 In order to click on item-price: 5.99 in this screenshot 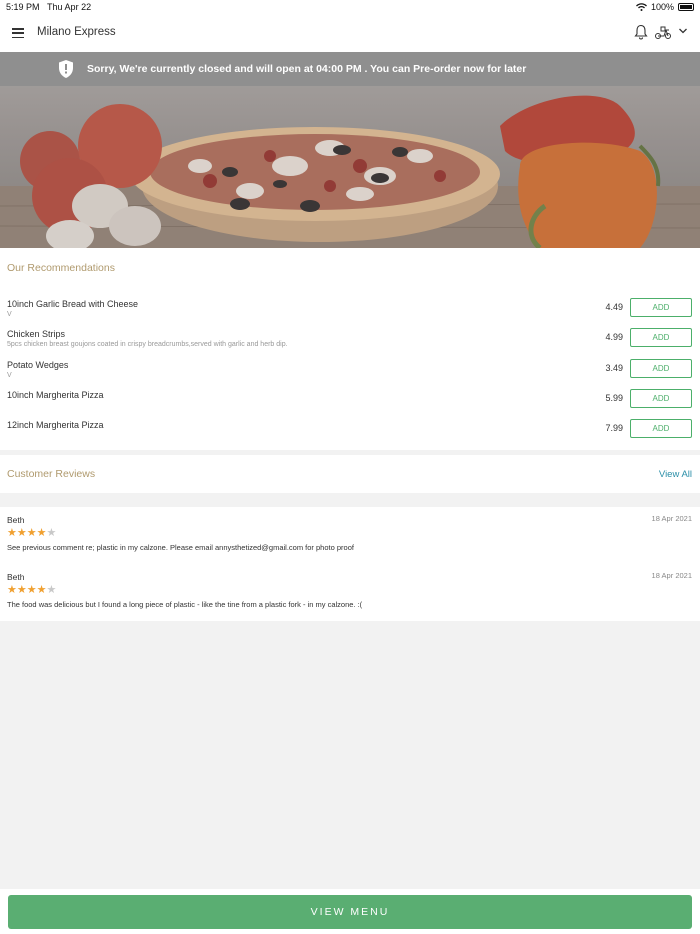, I will do `click(614, 398)`.